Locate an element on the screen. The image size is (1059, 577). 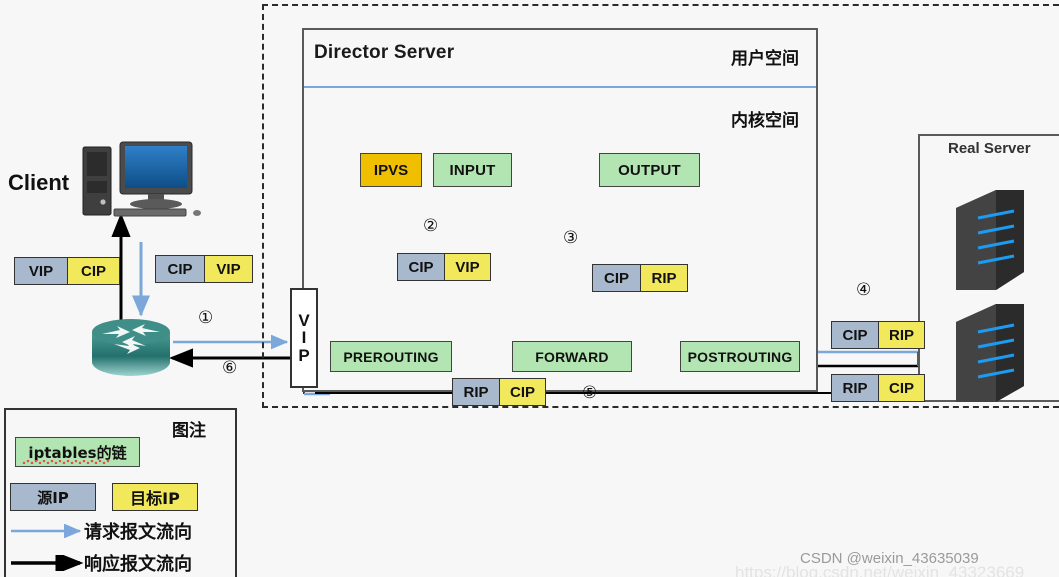
vip-interface-box: V I P is located at coordinates (304, 338).